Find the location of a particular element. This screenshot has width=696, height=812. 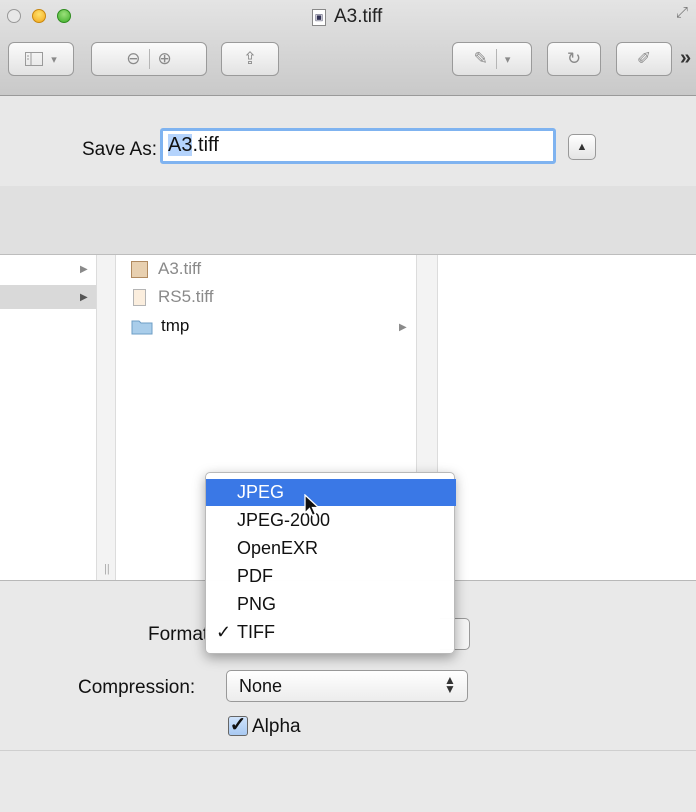

filename-selection: A3 is located at coordinates (180, 145).